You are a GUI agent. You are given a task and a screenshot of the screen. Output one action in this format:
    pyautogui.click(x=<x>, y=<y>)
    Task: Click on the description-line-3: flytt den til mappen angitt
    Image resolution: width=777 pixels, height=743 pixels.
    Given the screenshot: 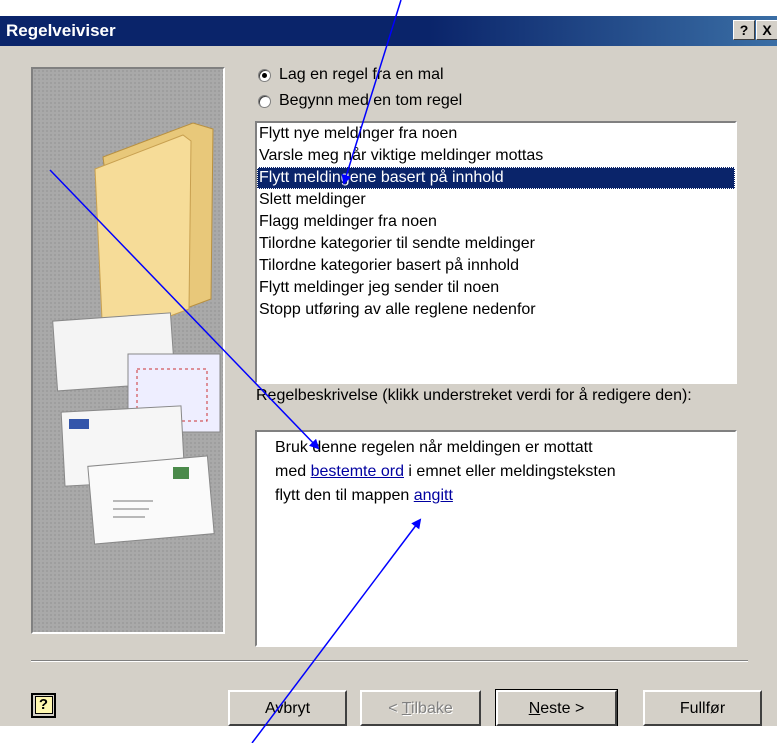 What is the action you would take?
    pyautogui.click(x=505, y=496)
    